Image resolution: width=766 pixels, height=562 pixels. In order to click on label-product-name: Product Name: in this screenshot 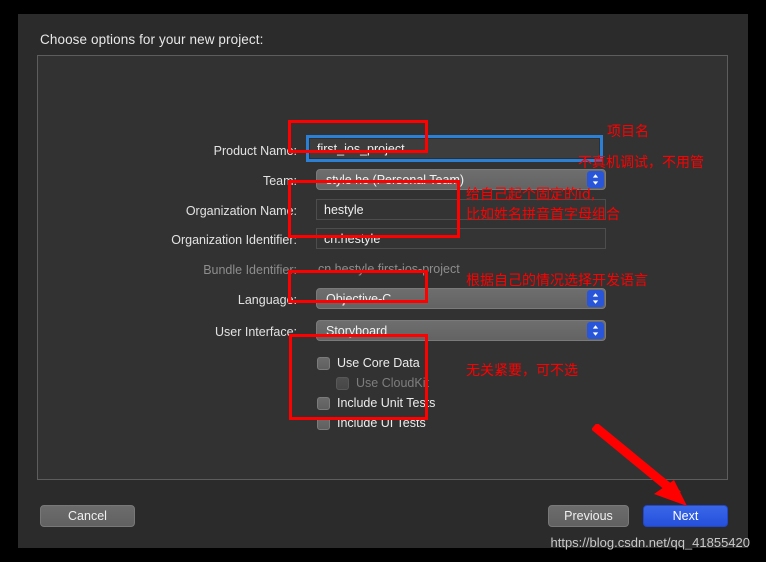, I will do `click(255, 151)`.